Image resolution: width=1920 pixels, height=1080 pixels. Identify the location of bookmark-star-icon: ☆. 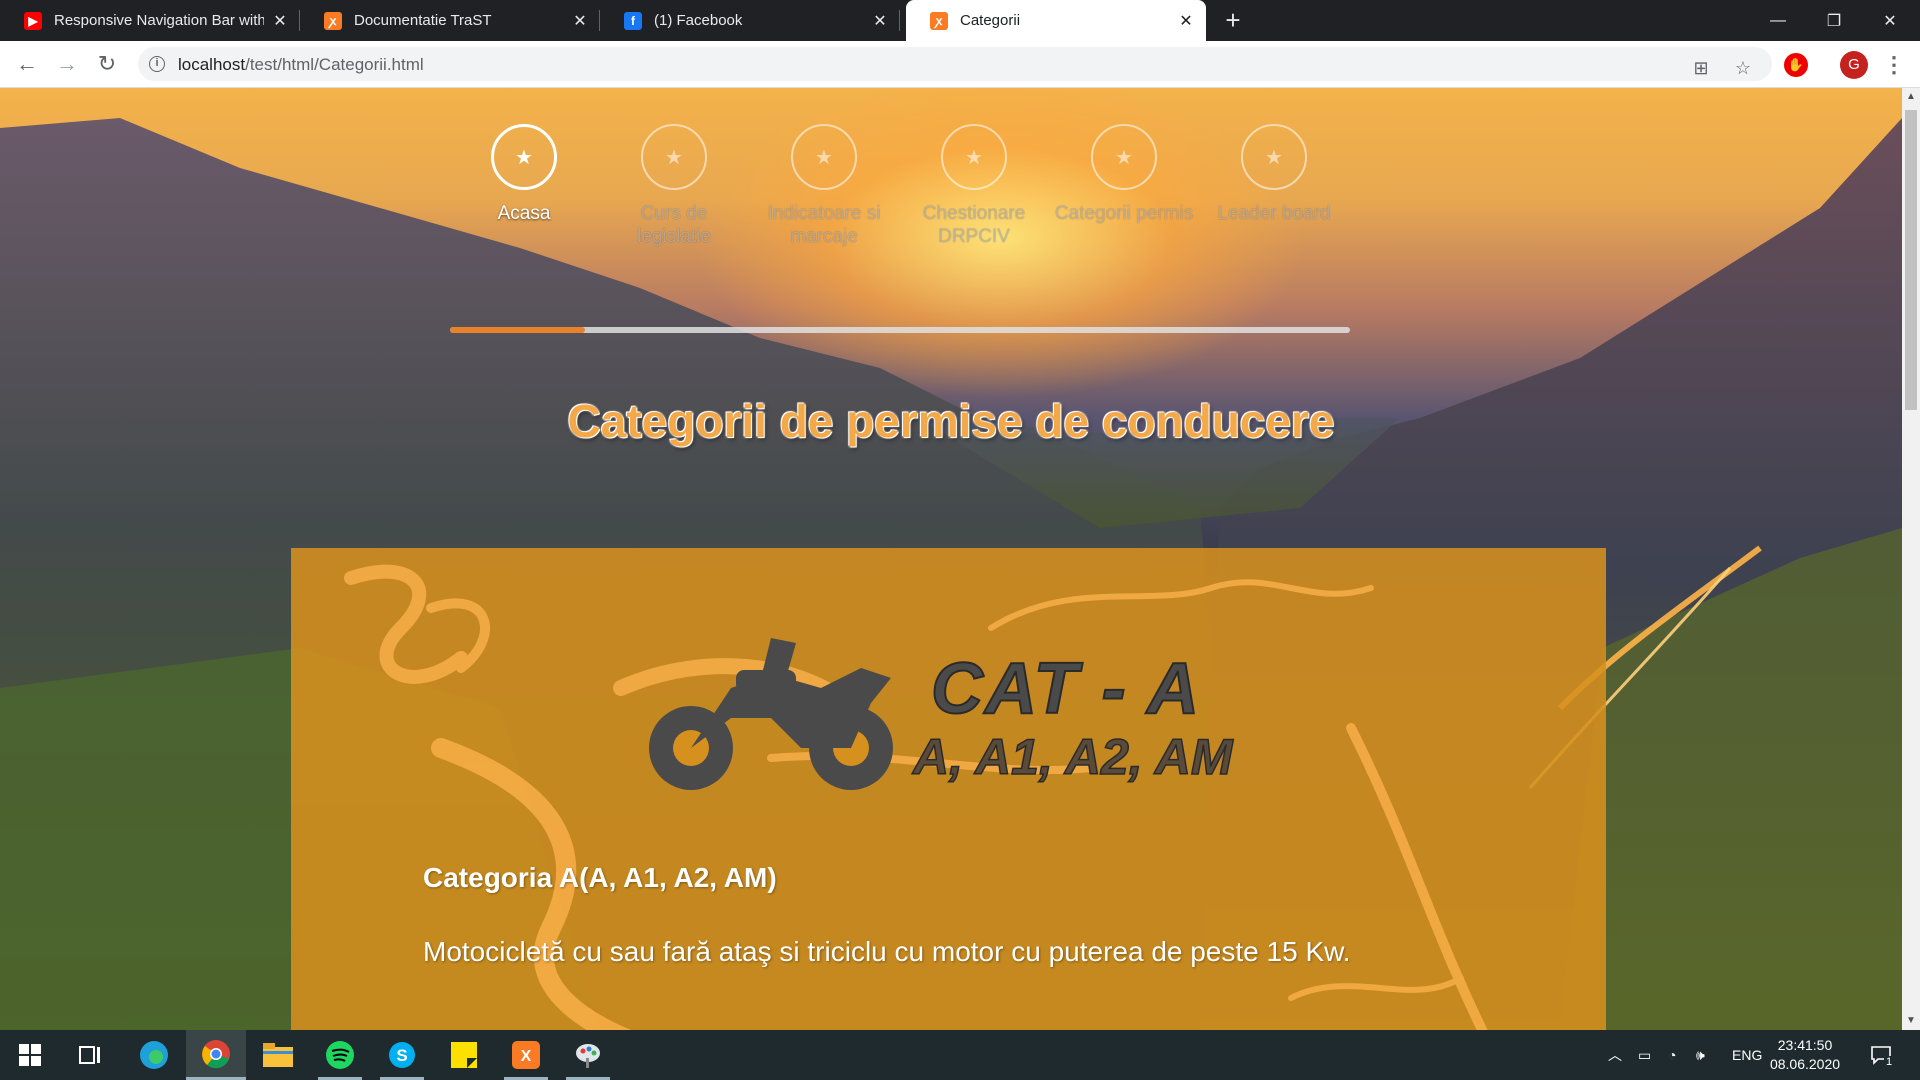
(1743, 68).